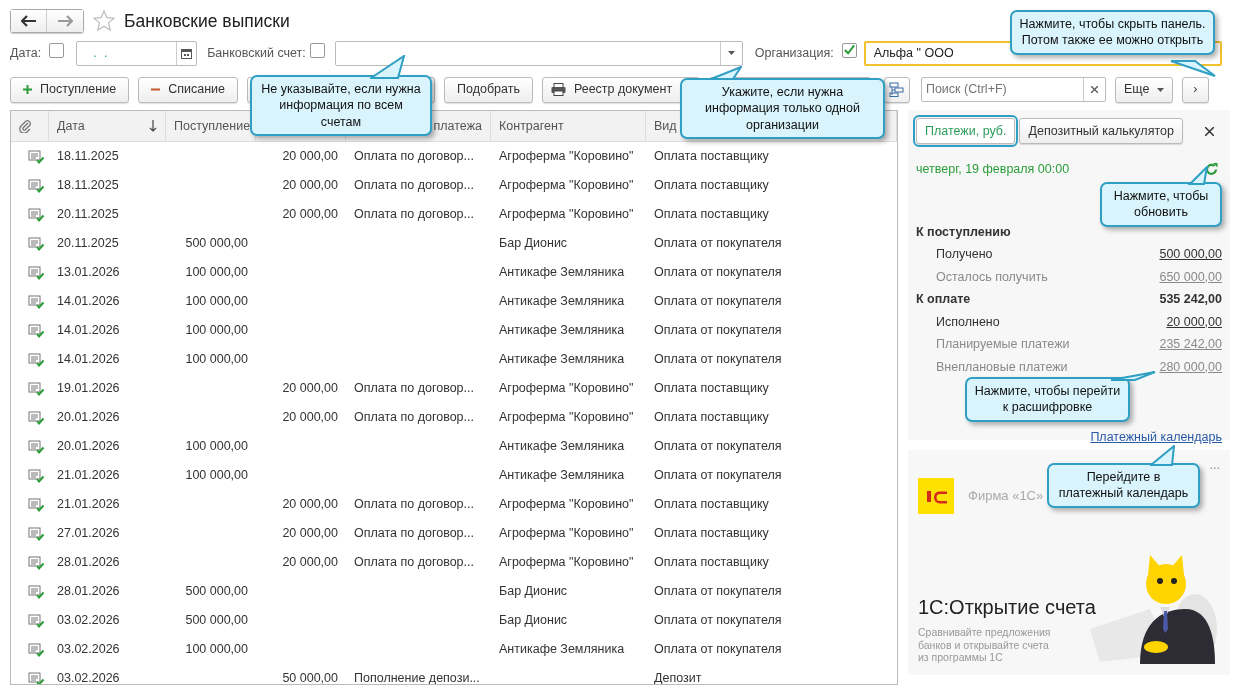 The image size is (1249, 689). I want to click on remove-button: Списание, so click(188, 89).